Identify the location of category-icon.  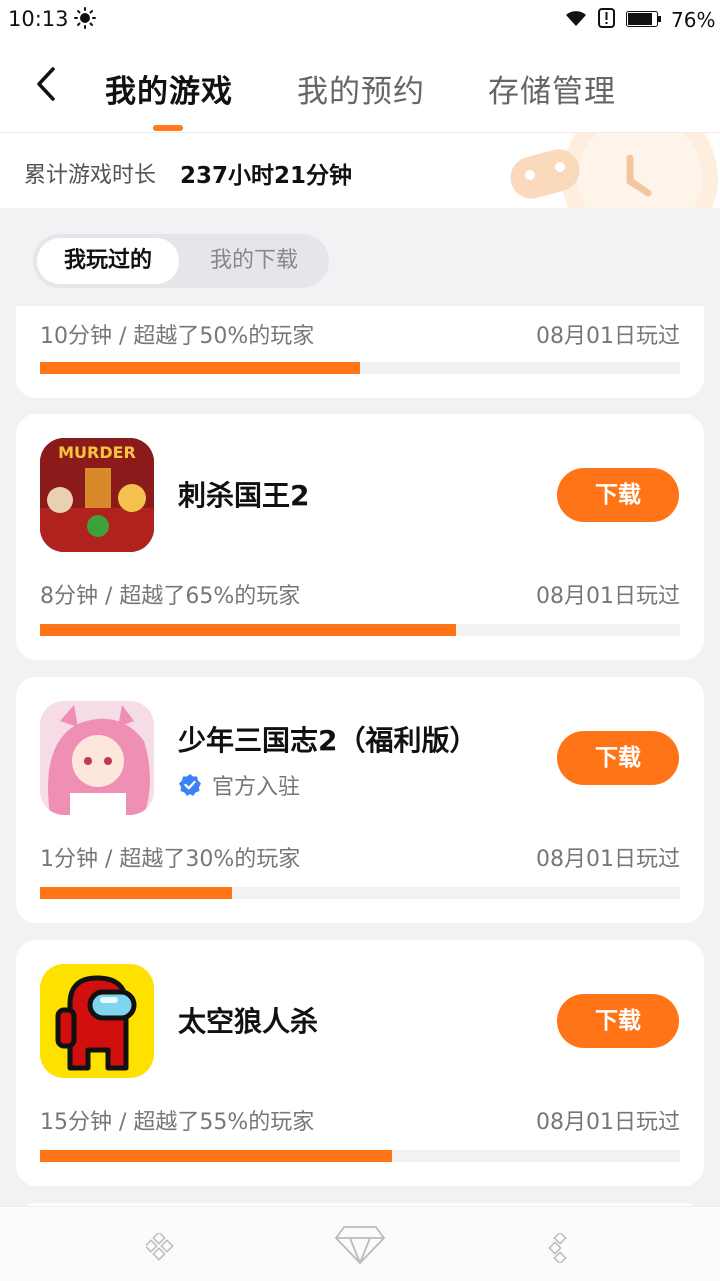
(560, 1248).